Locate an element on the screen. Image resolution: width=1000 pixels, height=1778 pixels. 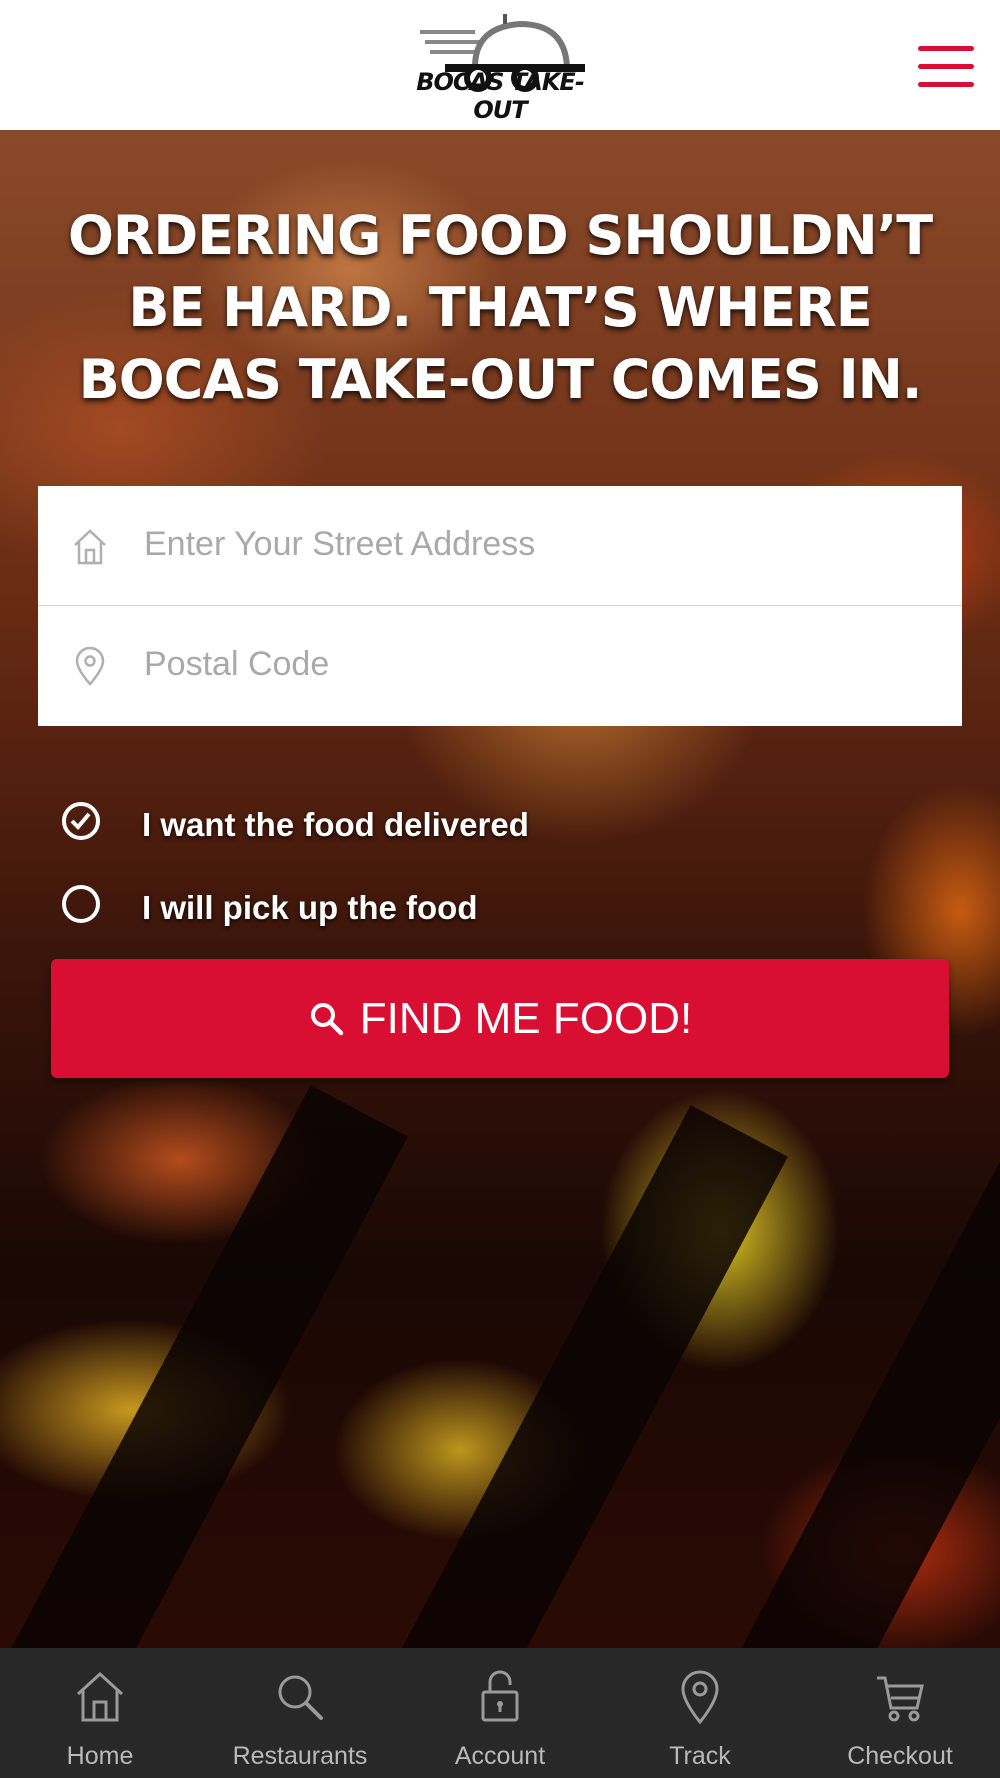
street-address-field-row is located at coordinates (500, 546).